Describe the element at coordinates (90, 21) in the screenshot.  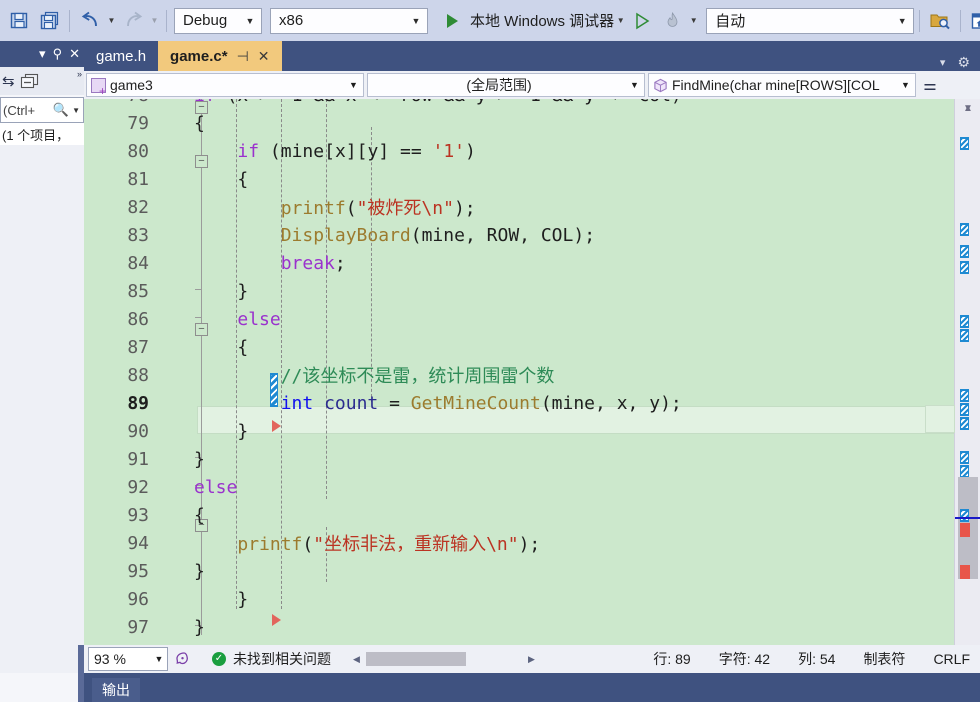
I see `undo-button` at that location.